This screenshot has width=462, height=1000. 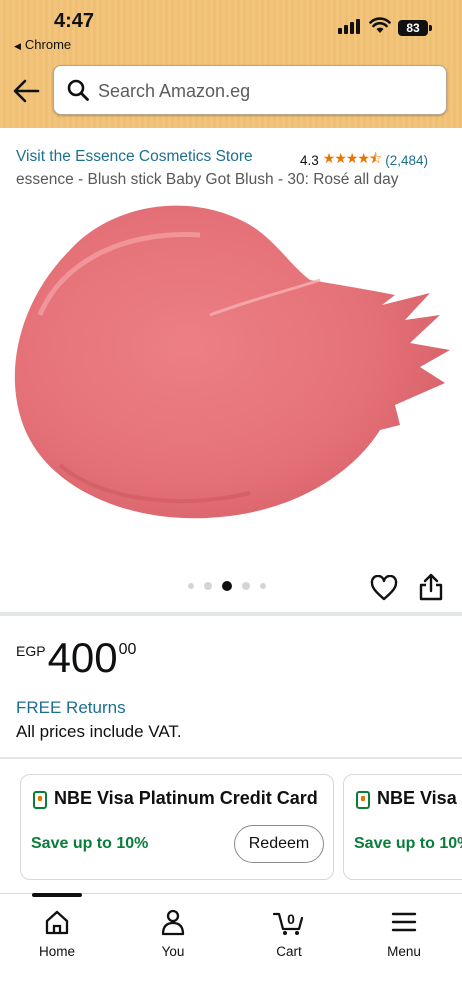 I want to click on search-bar, so click(x=250, y=90).